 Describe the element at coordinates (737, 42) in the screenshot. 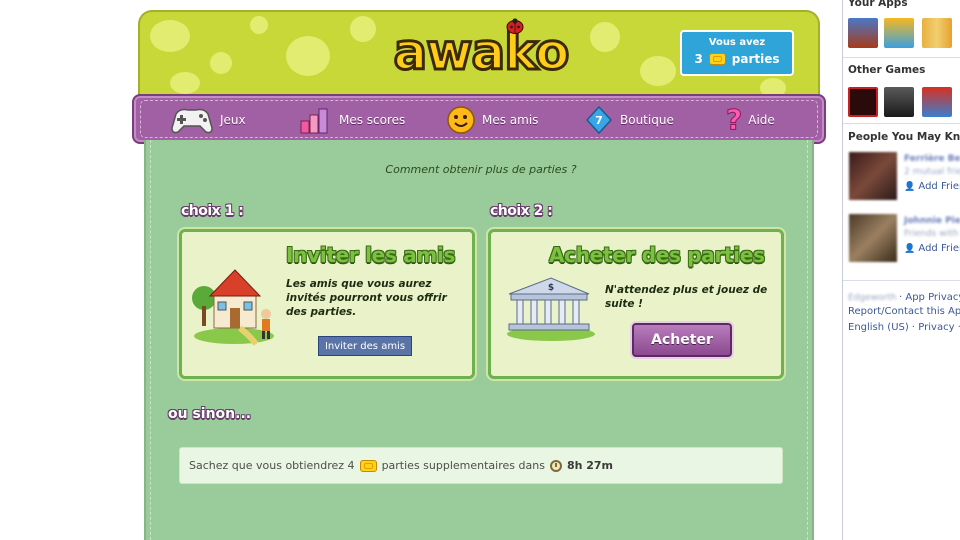

I see `counter-label: Vous avez` at that location.